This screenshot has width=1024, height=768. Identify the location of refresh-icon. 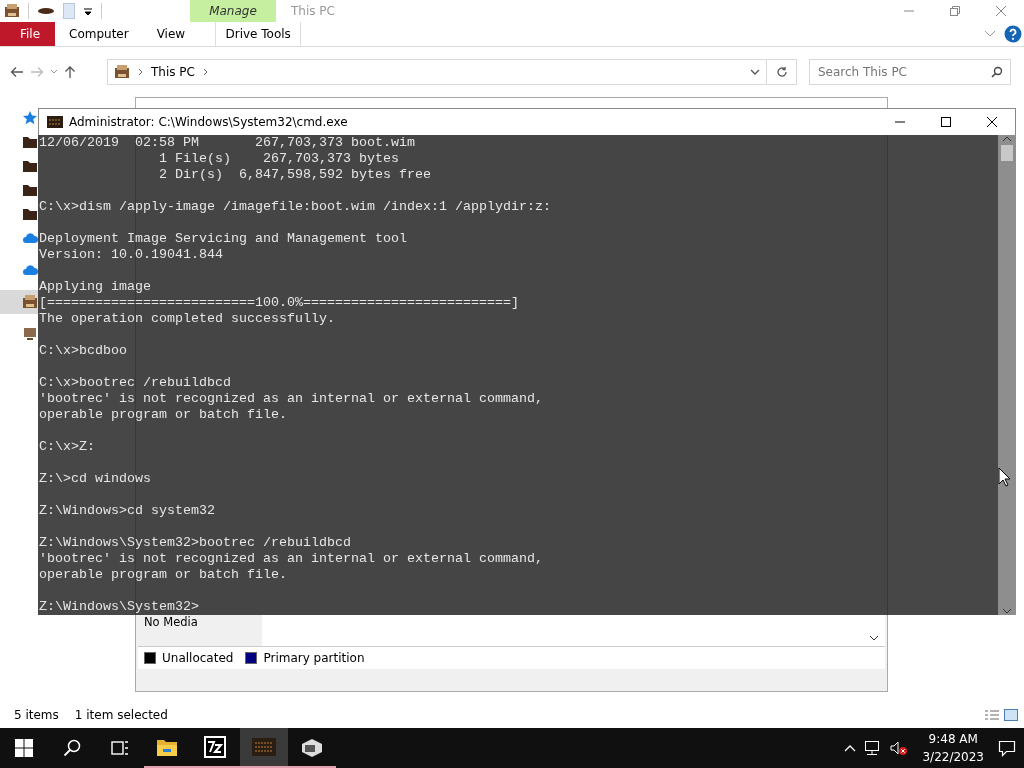
(781, 72).